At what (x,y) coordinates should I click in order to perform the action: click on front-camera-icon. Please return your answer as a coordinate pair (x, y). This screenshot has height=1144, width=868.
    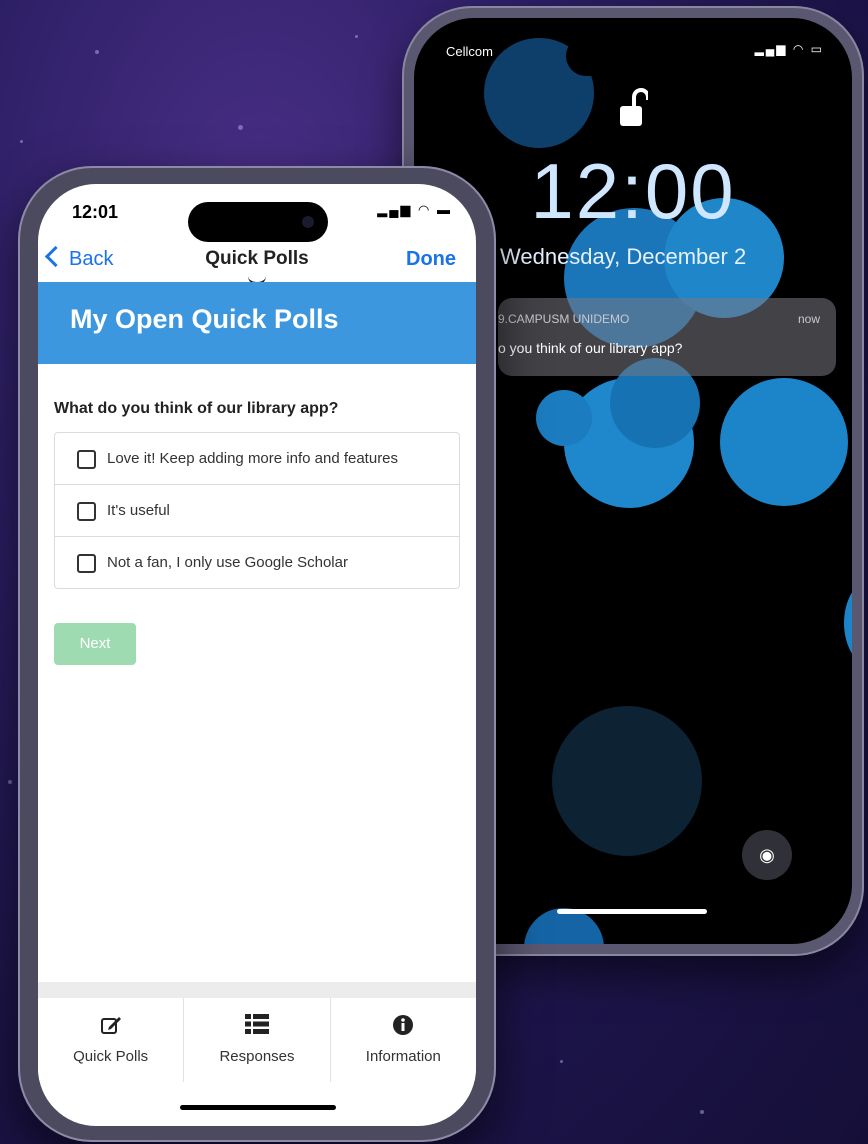
    Looking at the image, I should click on (308, 222).